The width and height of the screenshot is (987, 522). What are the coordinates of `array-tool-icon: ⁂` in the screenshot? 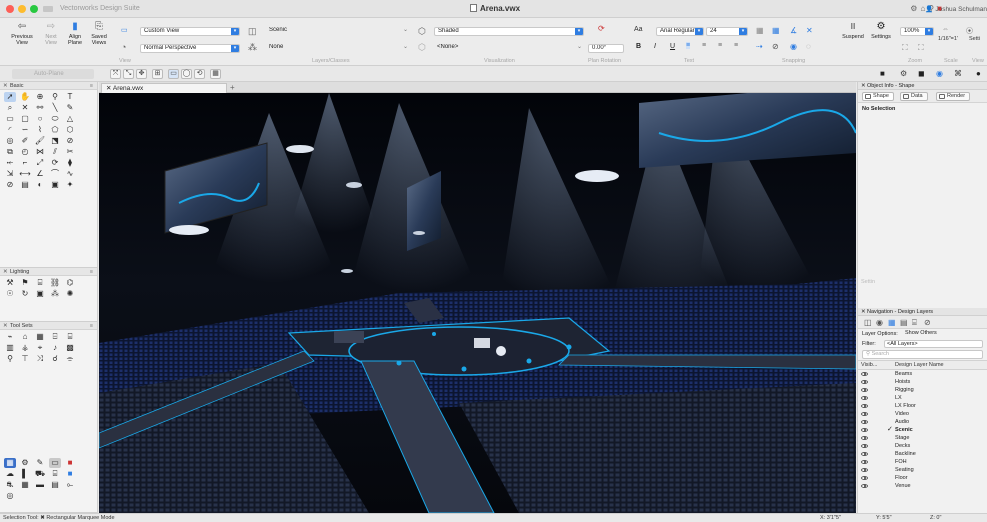 It's located at (55, 294).